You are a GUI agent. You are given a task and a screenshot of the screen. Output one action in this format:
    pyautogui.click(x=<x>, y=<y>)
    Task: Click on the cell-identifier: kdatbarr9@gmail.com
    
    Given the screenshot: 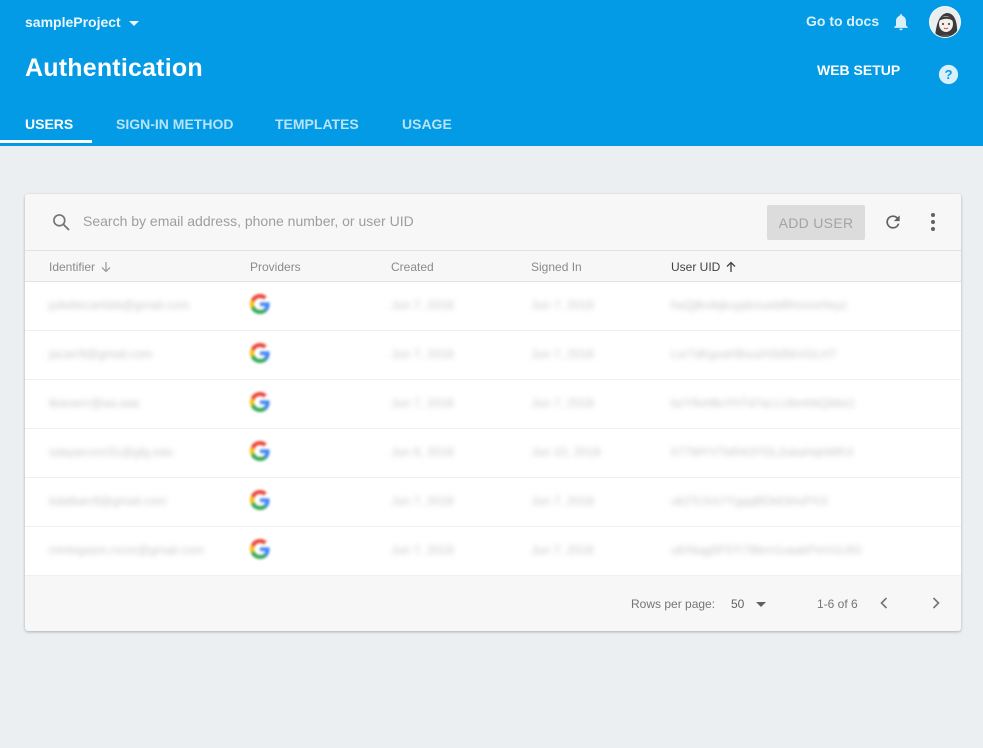 What is the action you would take?
    pyautogui.click(x=108, y=501)
    